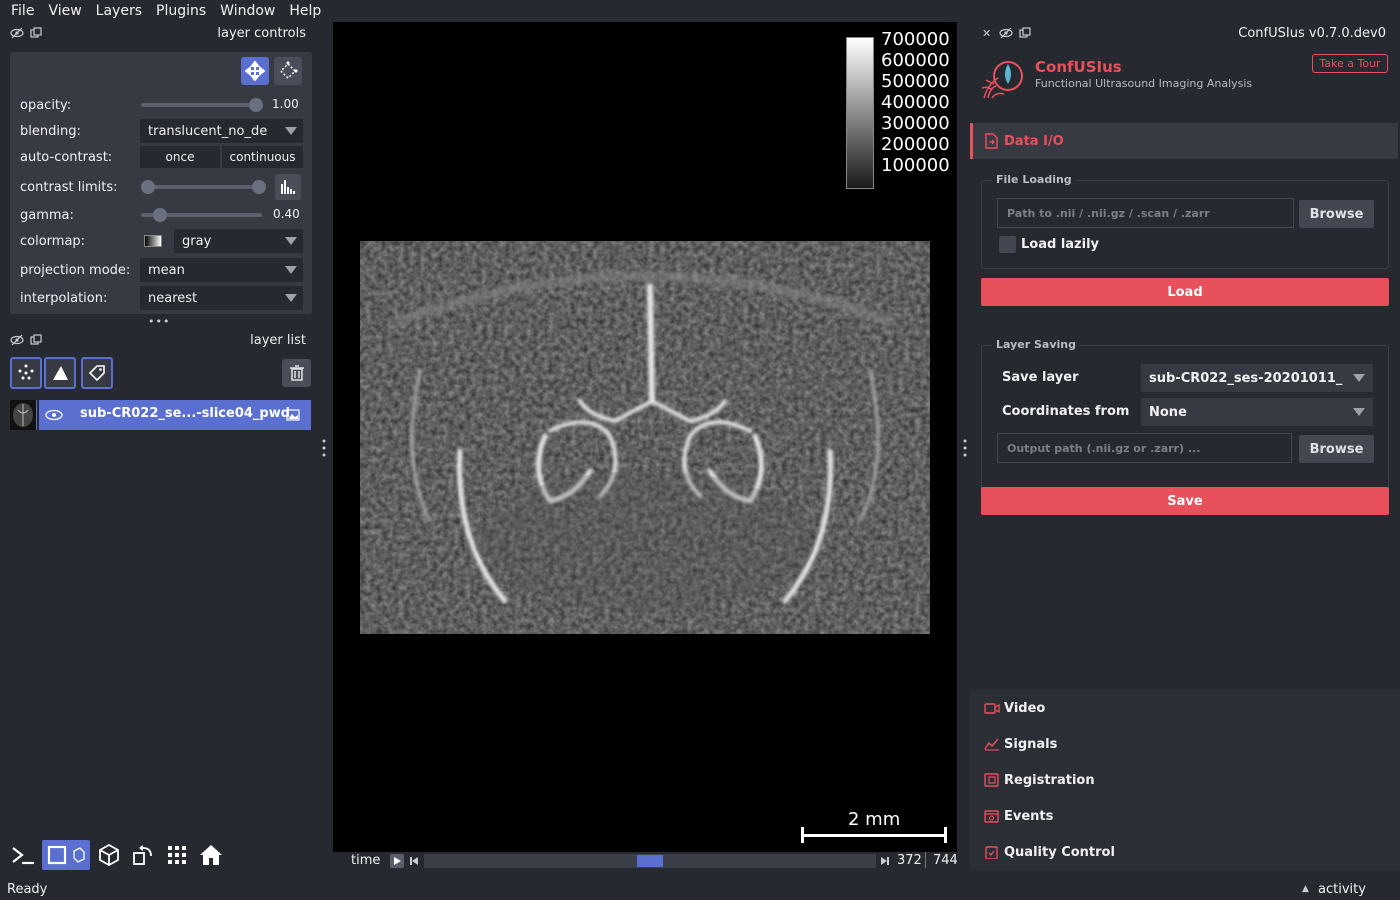  Describe the element at coordinates (1184, 816) in the screenshot. I see `section-events: Events` at that location.